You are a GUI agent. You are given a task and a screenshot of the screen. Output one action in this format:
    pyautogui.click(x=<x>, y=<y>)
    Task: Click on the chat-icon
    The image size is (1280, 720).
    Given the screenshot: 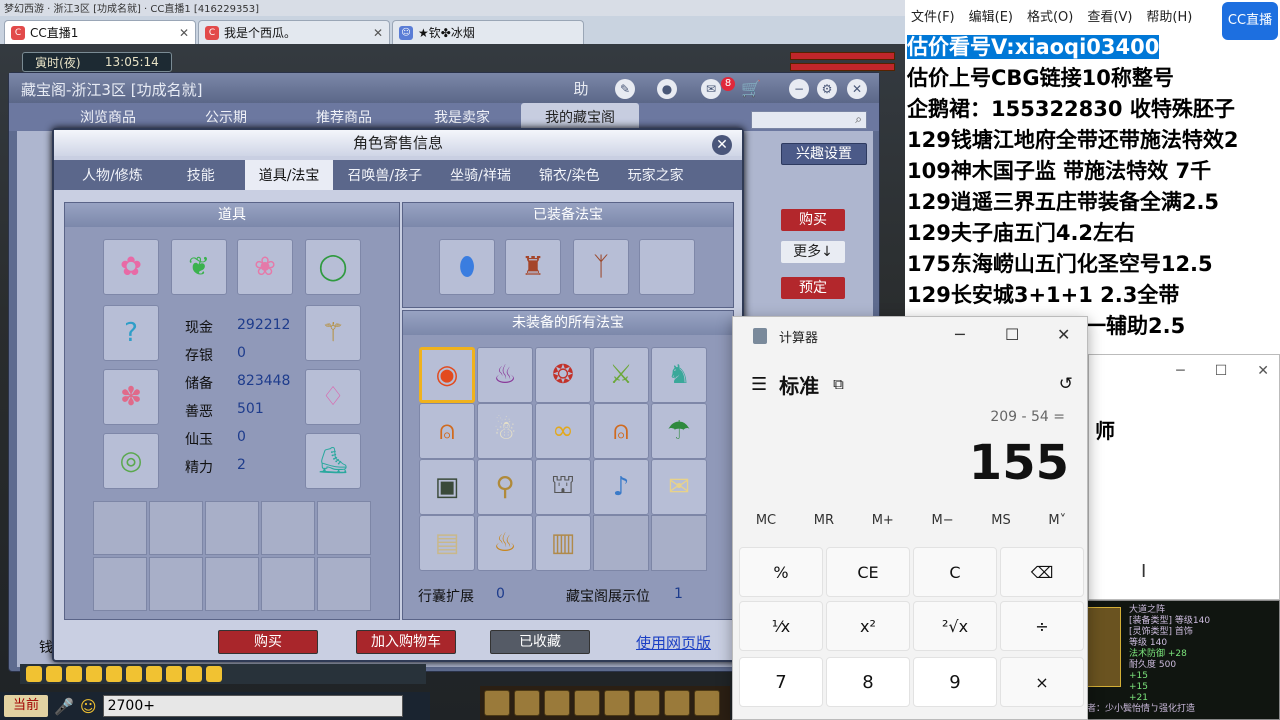 What is the action you would take?
    pyautogui.click(x=154, y=674)
    